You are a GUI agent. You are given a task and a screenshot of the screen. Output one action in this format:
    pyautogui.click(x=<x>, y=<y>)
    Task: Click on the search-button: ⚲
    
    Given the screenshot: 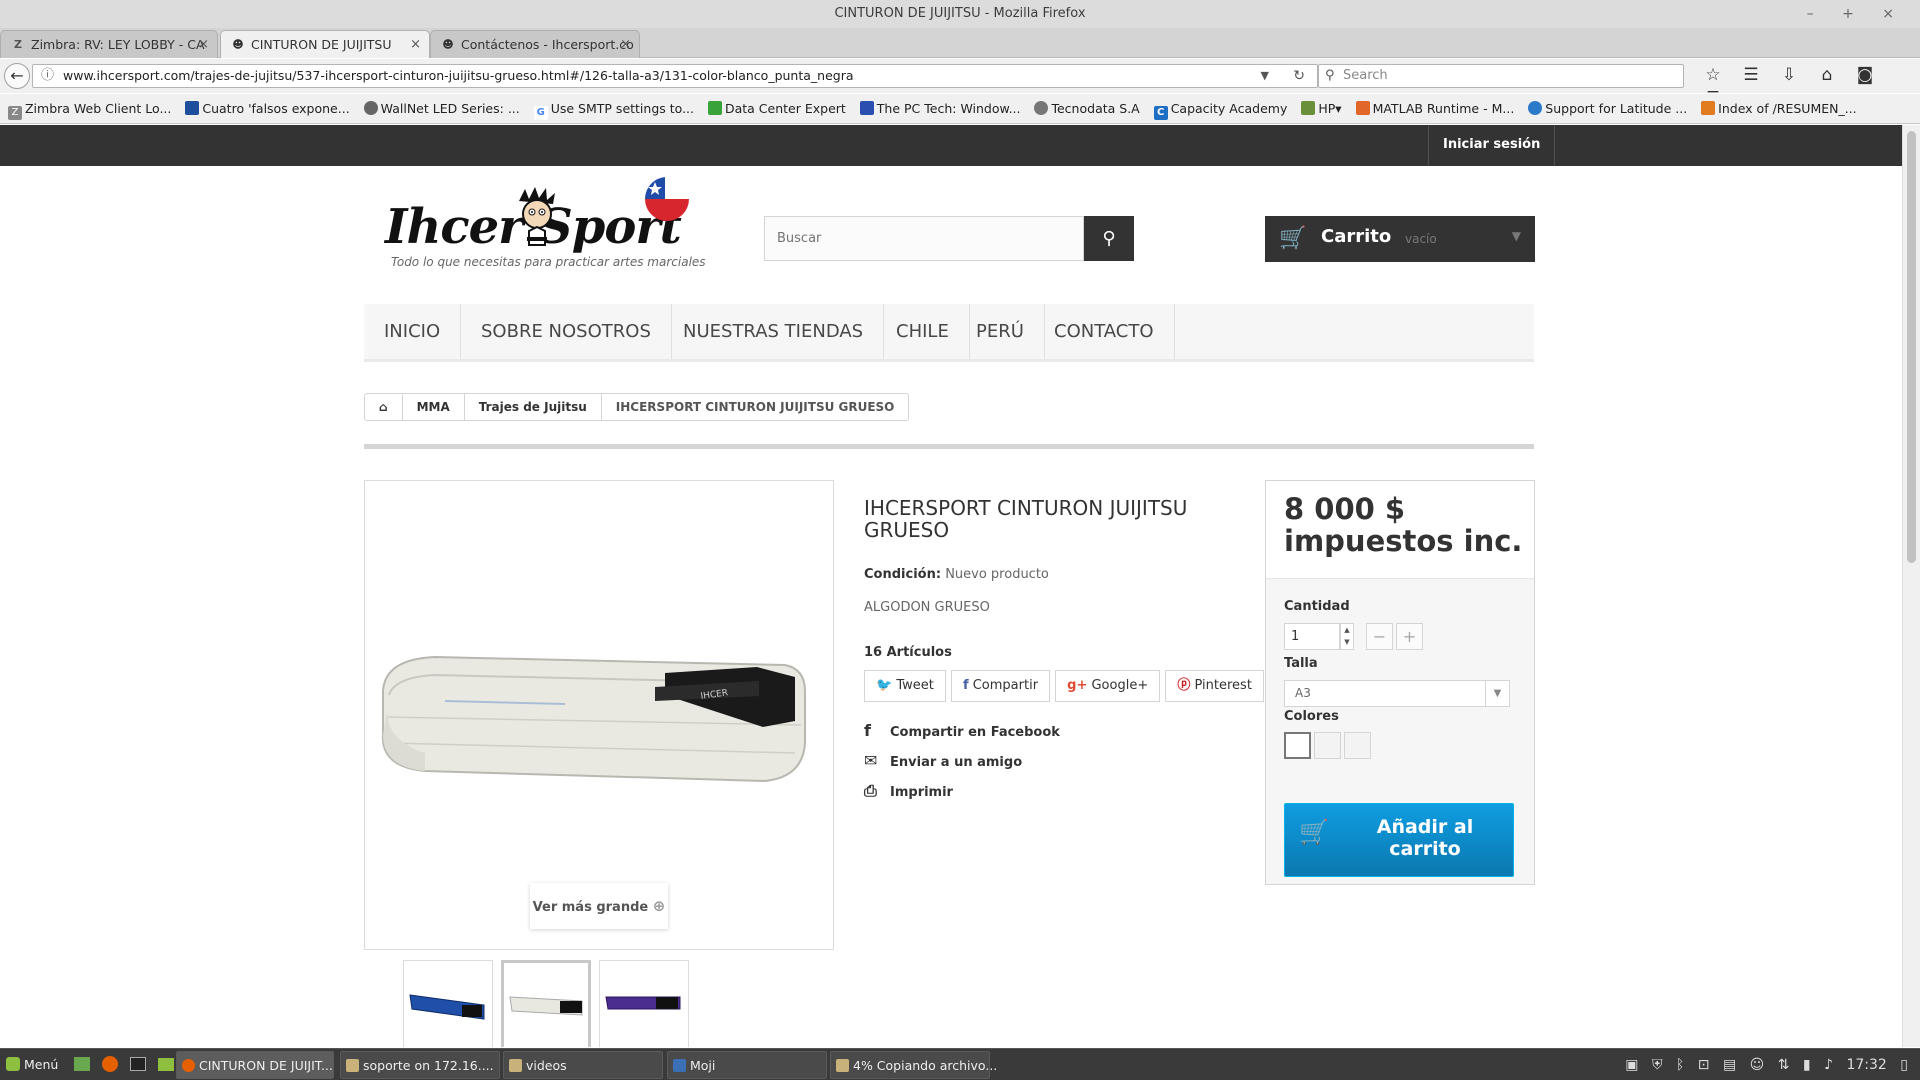 What is the action you would take?
    pyautogui.click(x=1109, y=238)
    